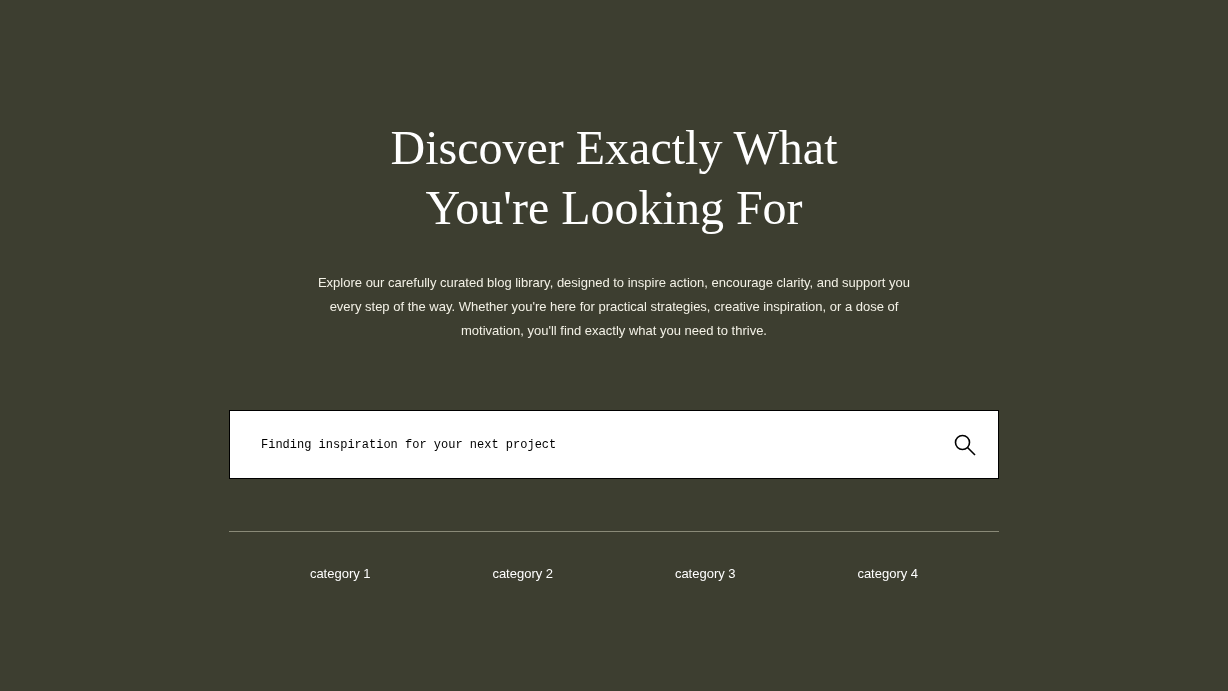  What do you see at coordinates (523, 574) in the screenshot?
I see `category-link: category 2` at bounding box center [523, 574].